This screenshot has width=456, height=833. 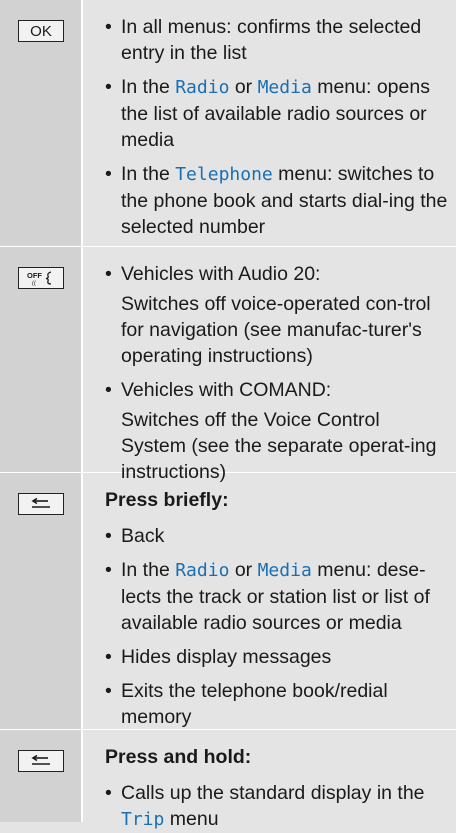 What do you see at coordinates (41, 123) in the screenshot?
I see `key-cell: OK` at bounding box center [41, 123].